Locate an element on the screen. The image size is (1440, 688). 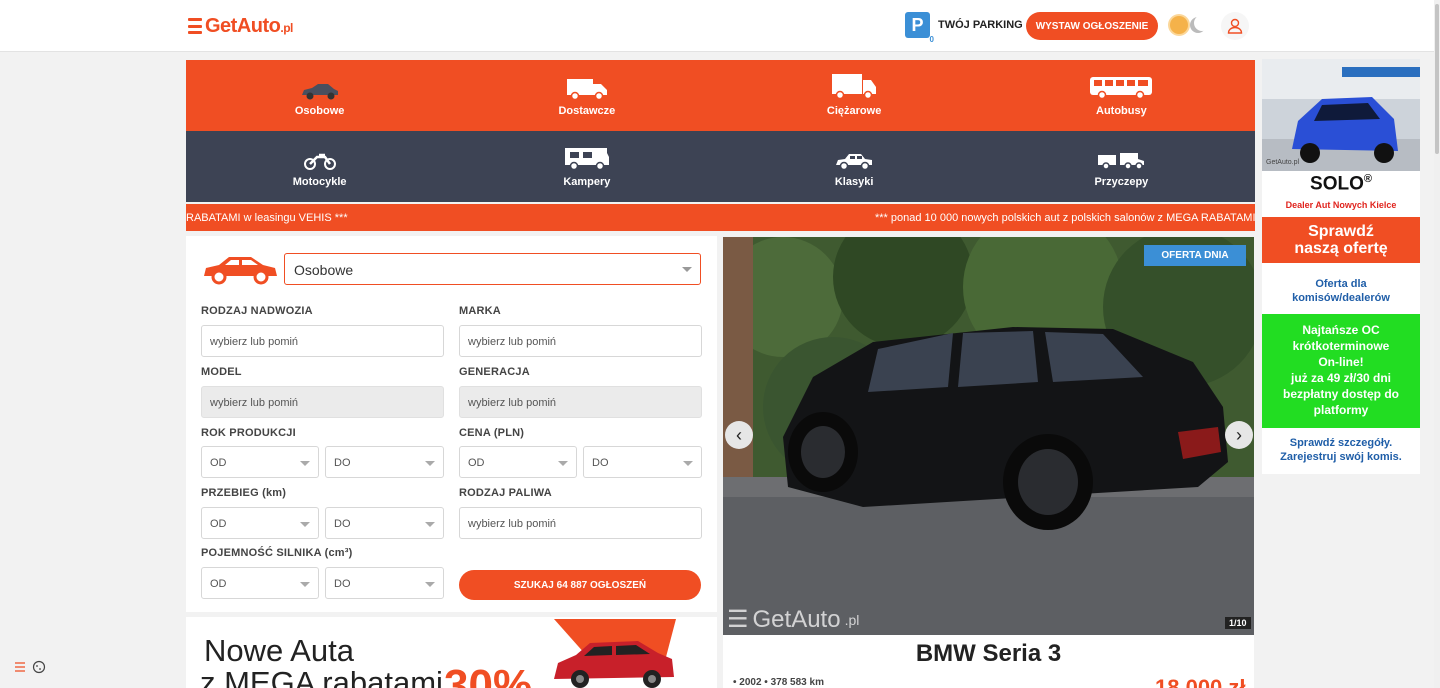
engine-from-select: OD is located at coordinates (260, 583).